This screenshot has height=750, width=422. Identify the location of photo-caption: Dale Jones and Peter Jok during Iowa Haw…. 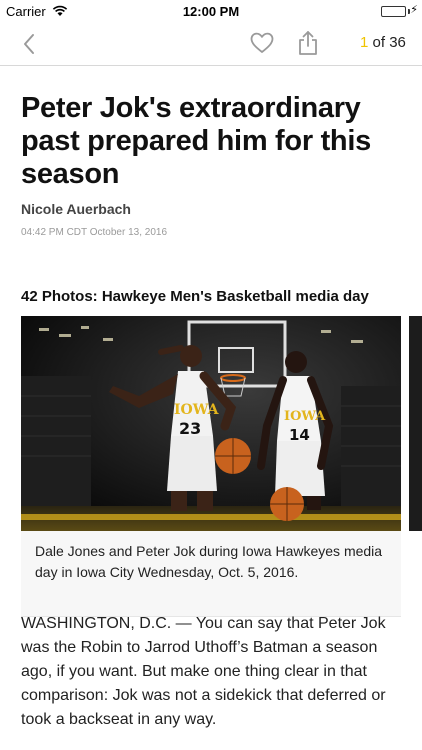
(209, 561).